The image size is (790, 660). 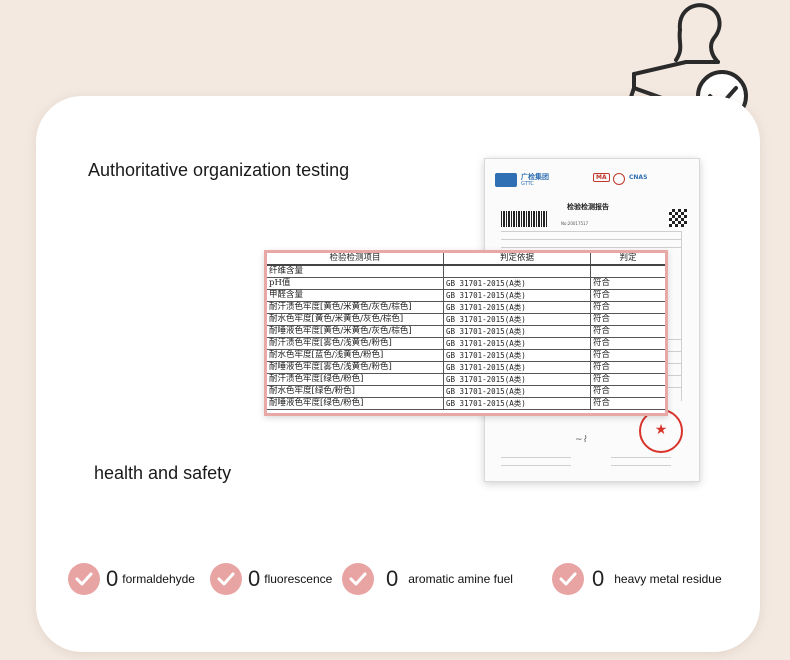 I want to click on table-row: 耐汗渍色牢度[绿色/粉色] GB 31701-2015(A类) 符合, so click(x=466, y=379).